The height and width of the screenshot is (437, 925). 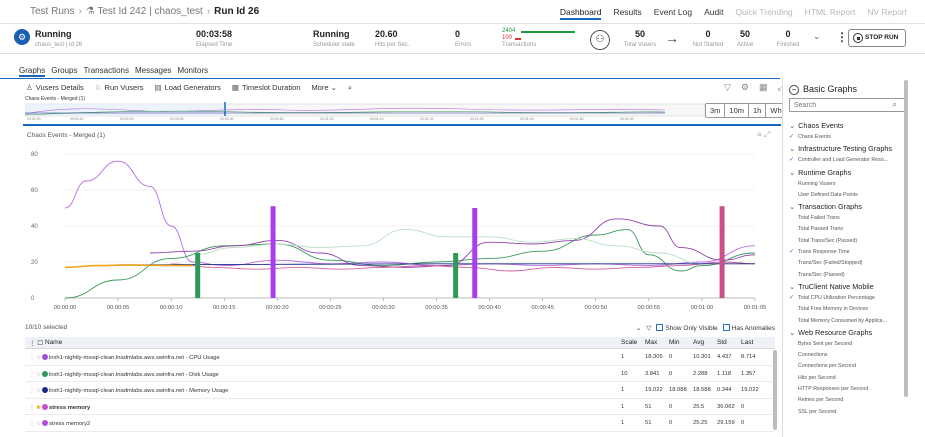 What do you see at coordinates (851, 287) in the screenshot?
I see `graph-group: ⌄ TruClient Native Mobile` at bounding box center [851, 287].